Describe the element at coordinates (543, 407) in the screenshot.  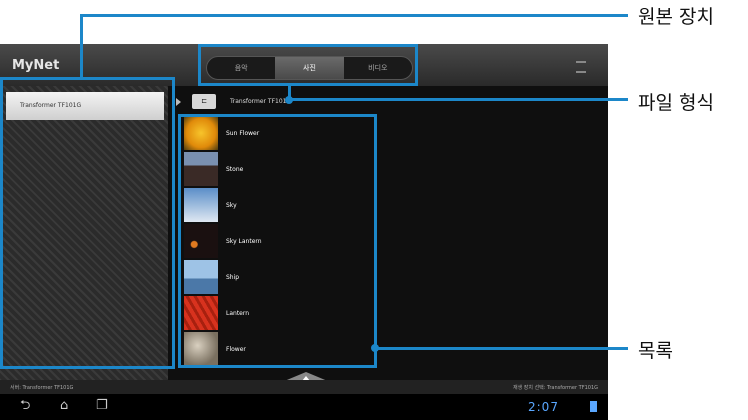
I see `clock: 2:07` at that location.